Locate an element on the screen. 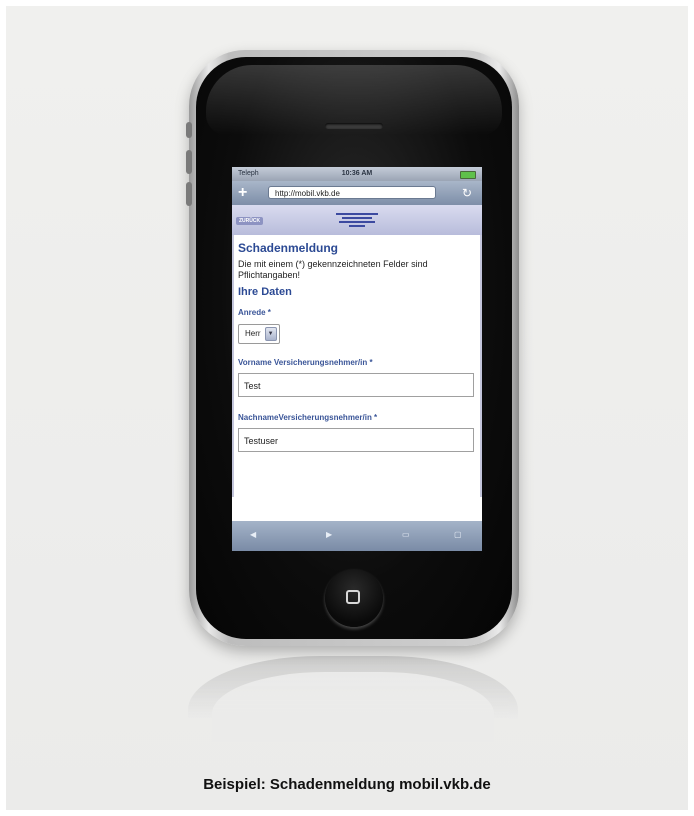 The width and height of the screenshot is (694, 816). salutation-value: Herr is located at coordinates (253, 333).